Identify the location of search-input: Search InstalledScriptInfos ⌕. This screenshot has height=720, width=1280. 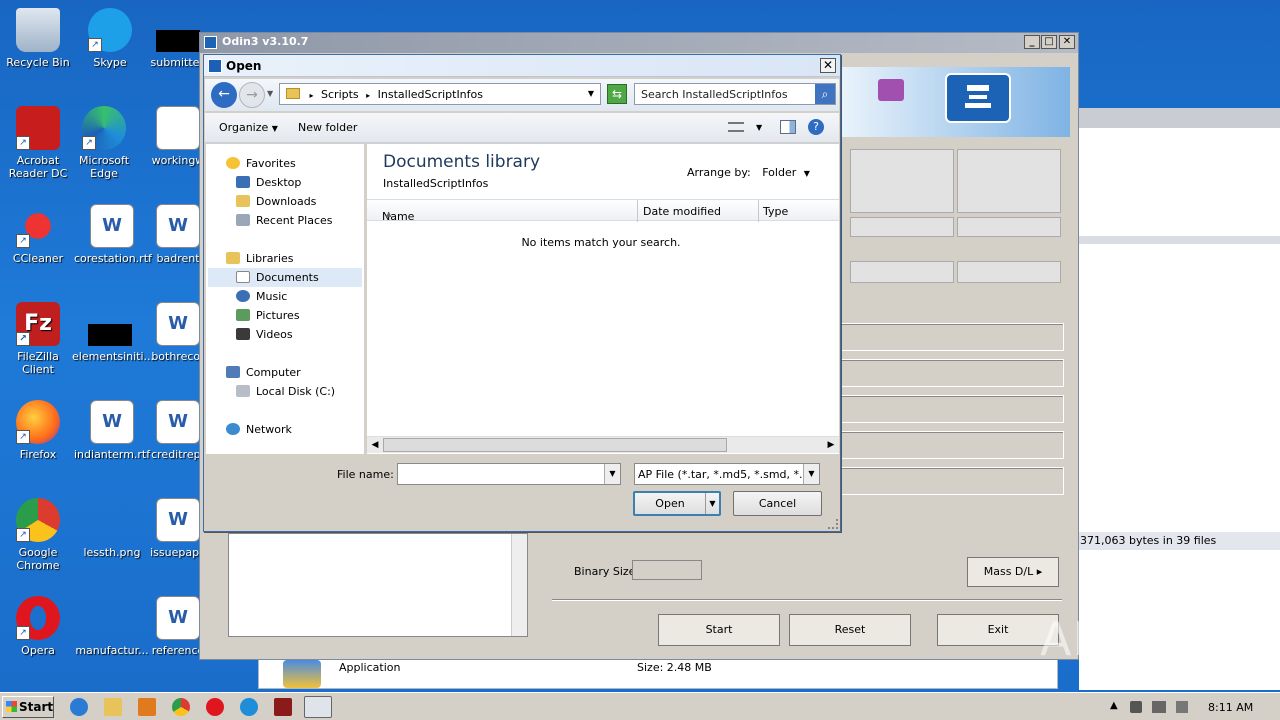
(735, 94).